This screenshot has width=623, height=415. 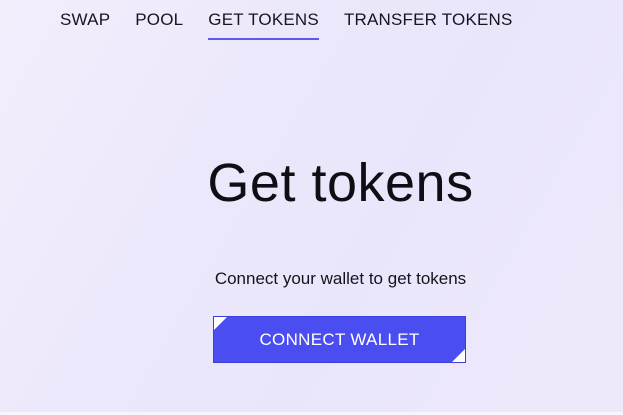 I want to click on page-title: Get tokens, so click(x=340, y=183).